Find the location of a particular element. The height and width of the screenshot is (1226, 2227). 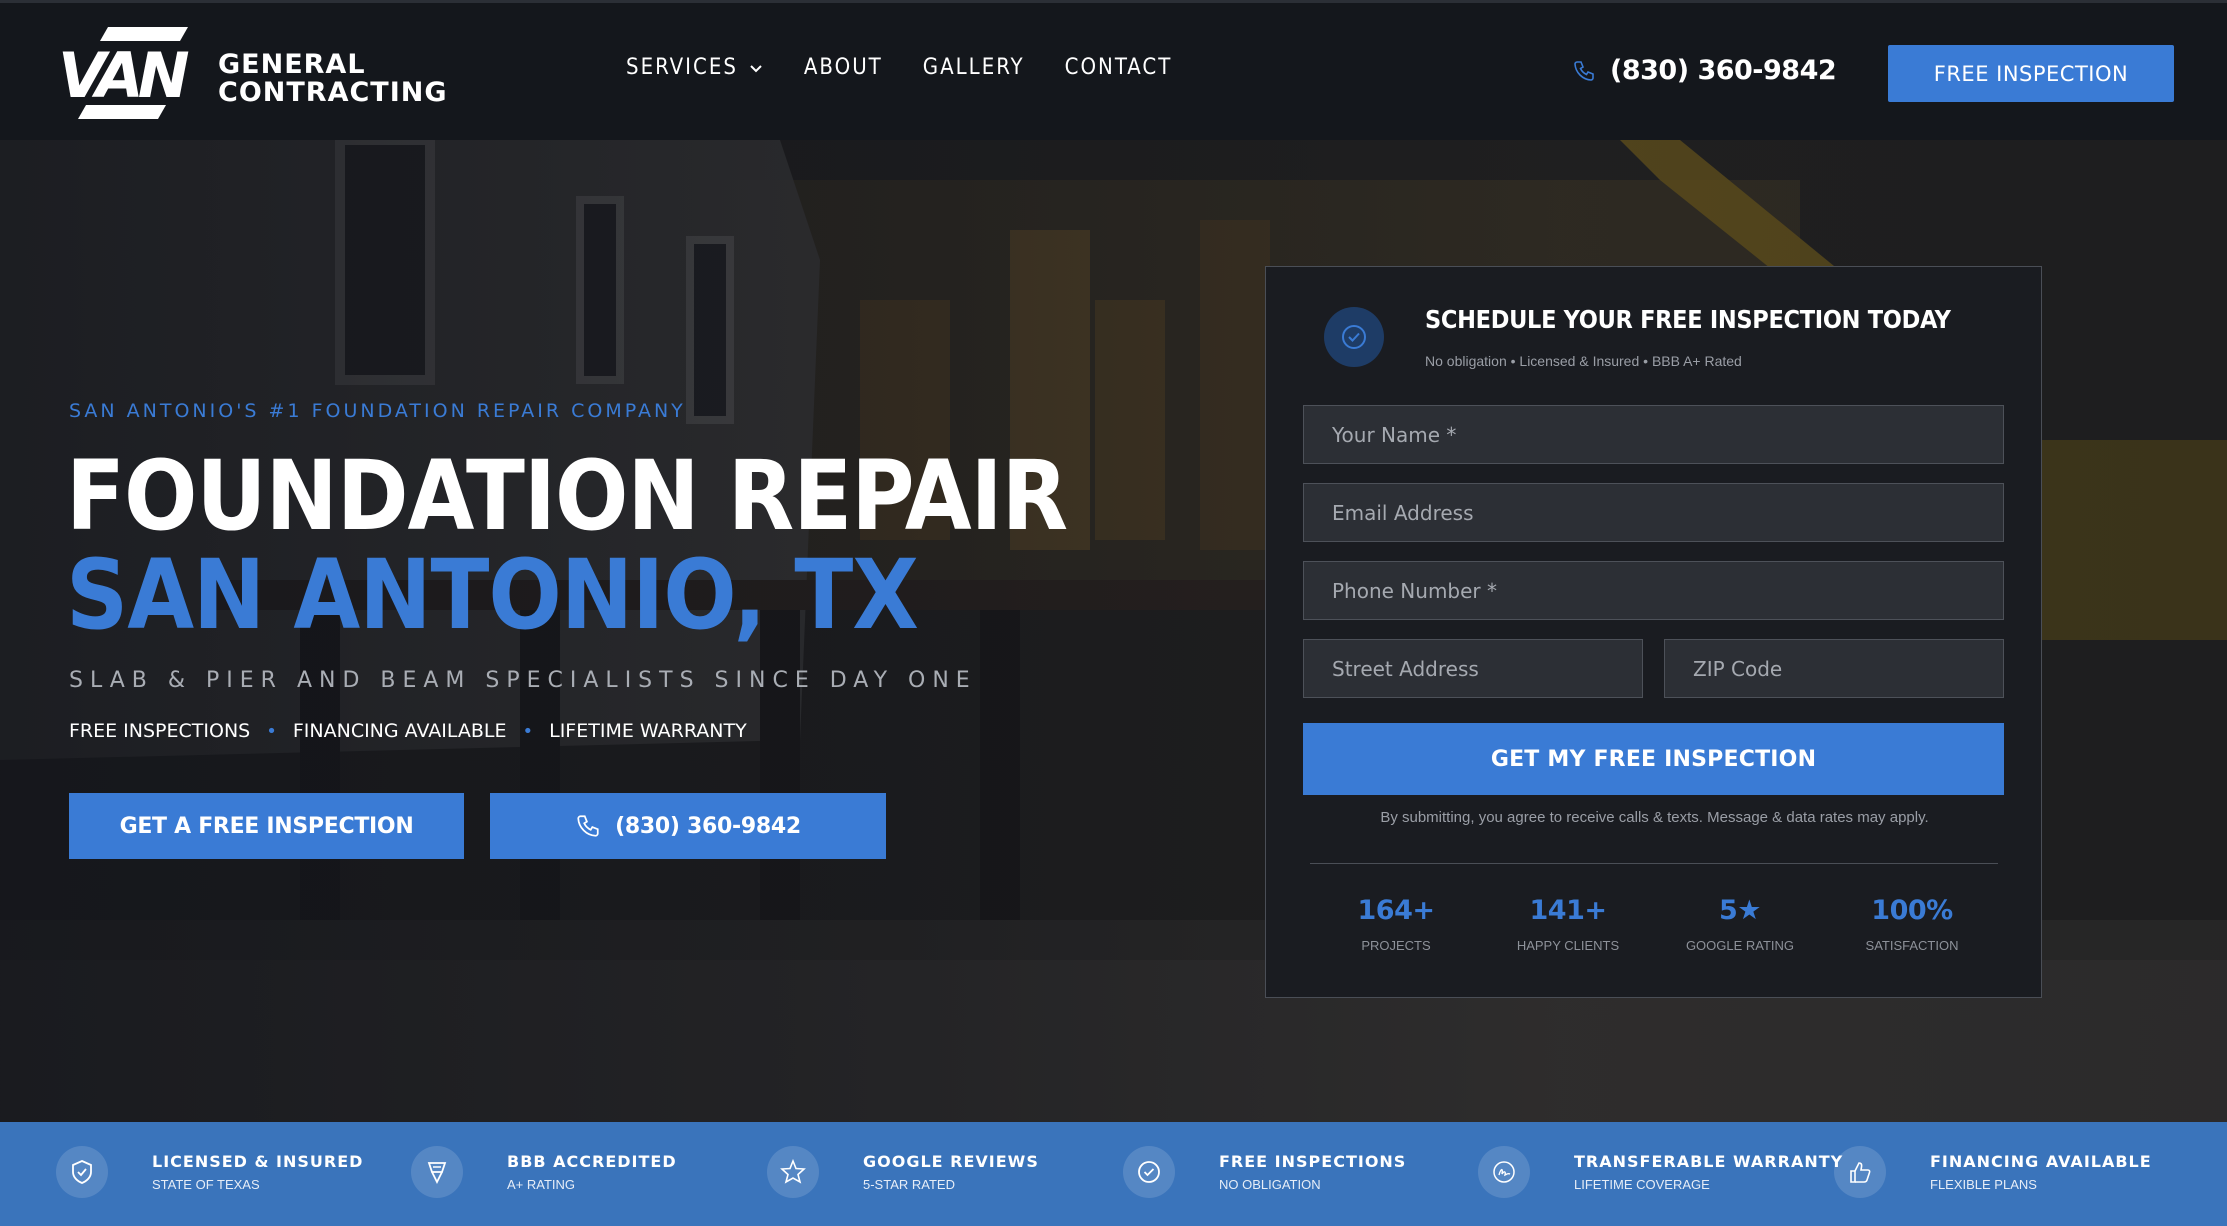

trust-title: GOOGLE REVIEWS is located at coordinates (951, 1161).